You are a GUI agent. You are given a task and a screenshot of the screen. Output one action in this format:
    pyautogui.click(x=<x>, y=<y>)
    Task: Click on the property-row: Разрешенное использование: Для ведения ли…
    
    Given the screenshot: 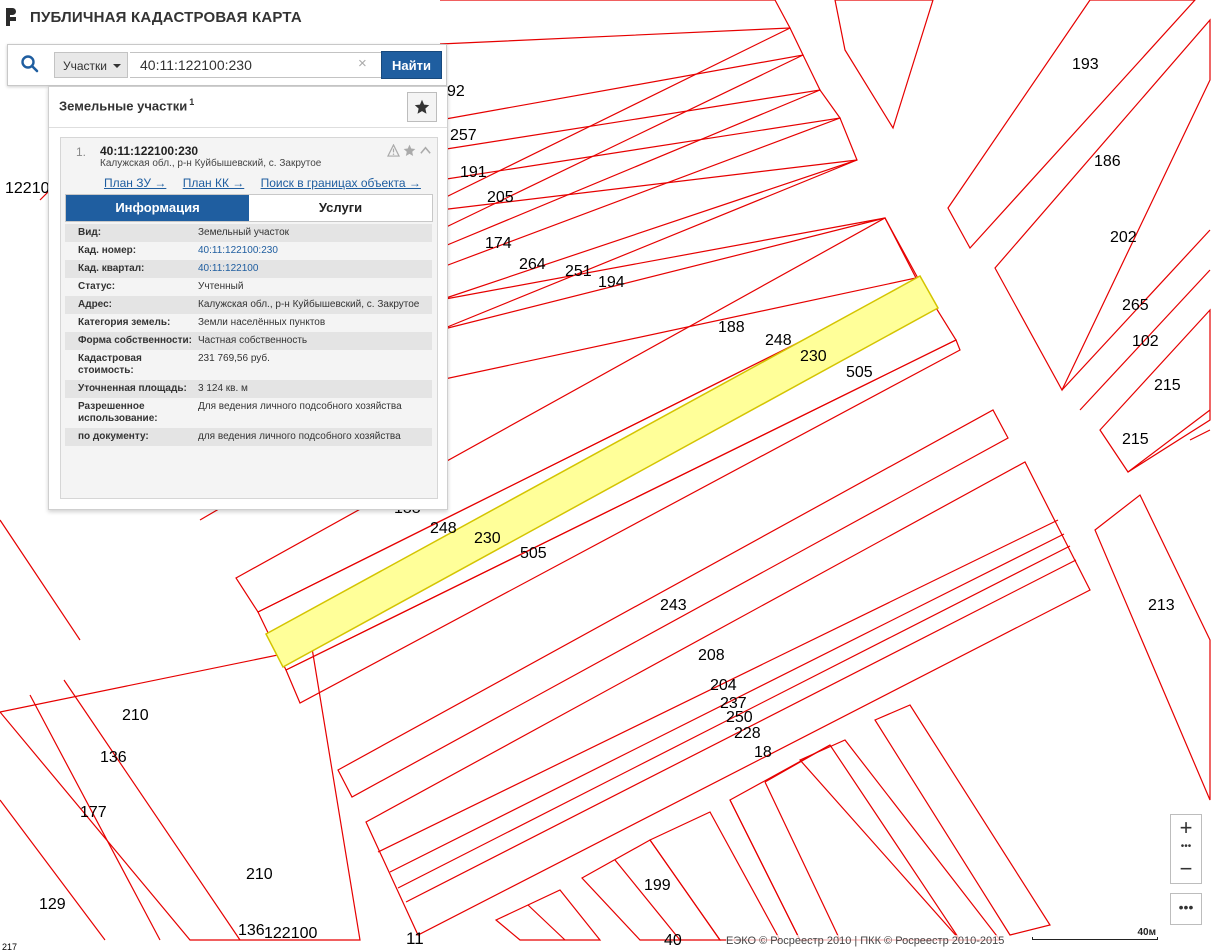 What is the action you would take?
    pyautogui.click(x=248, y=413)
    